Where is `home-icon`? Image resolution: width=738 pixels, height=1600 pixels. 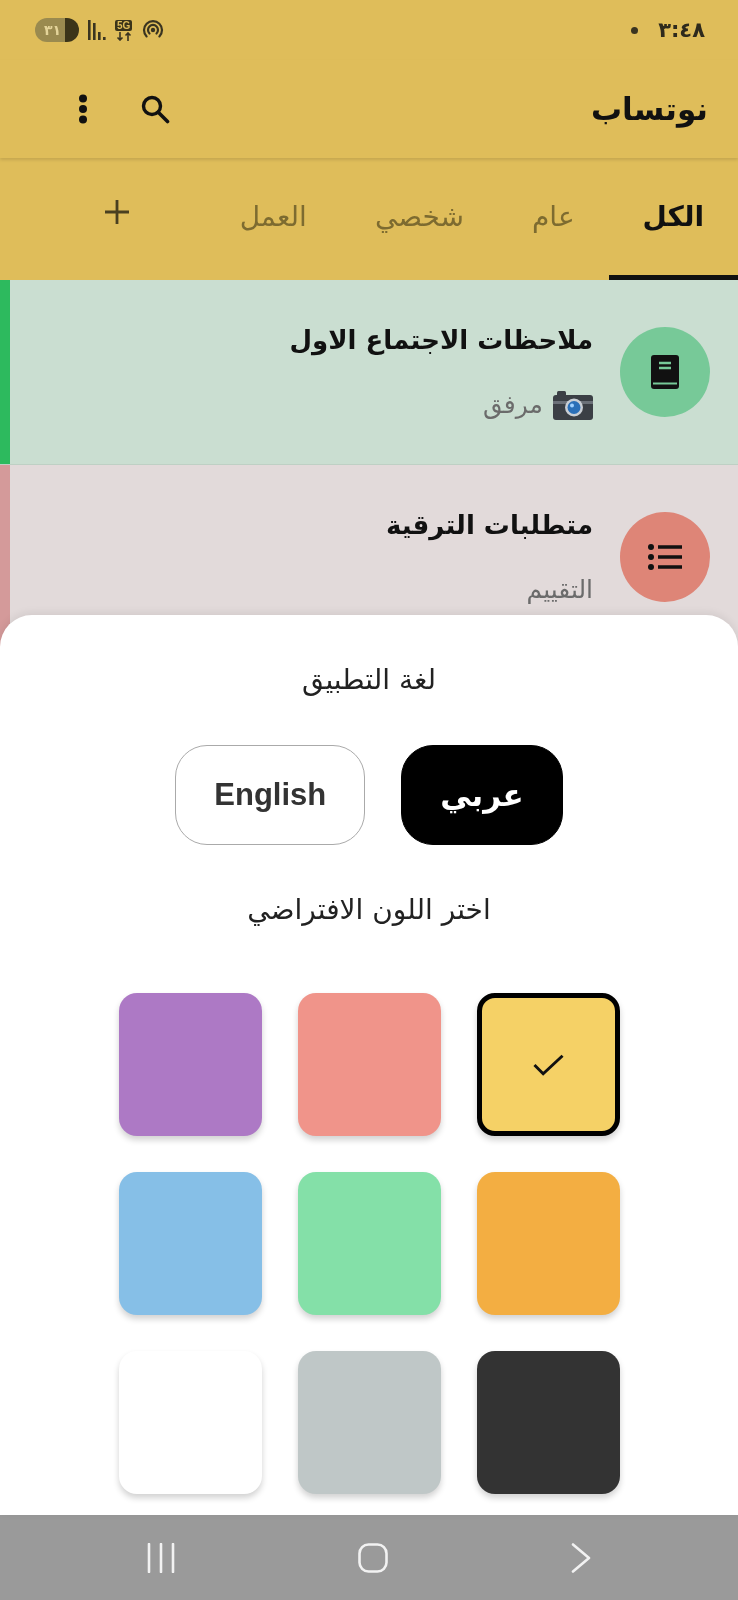
home-icon is located at coordinates (373, 1557).